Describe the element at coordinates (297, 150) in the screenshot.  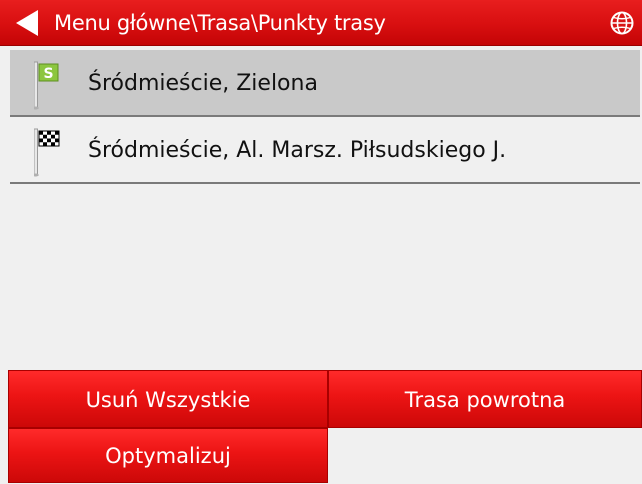
I see `waypoint-label-destination: Śródmieście, Al. Marsz. Piłsudskiego J.` at that location.